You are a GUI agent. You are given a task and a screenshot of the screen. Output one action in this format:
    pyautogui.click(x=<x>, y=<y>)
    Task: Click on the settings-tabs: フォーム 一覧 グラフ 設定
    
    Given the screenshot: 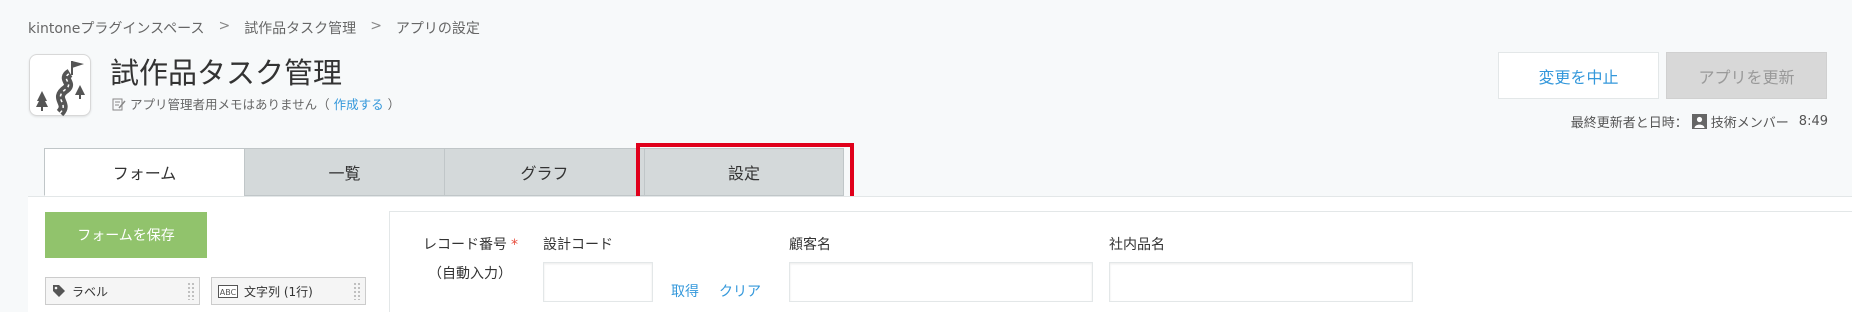 What is the action you would take?
    pyautogui.click(x=444, y=172)
    